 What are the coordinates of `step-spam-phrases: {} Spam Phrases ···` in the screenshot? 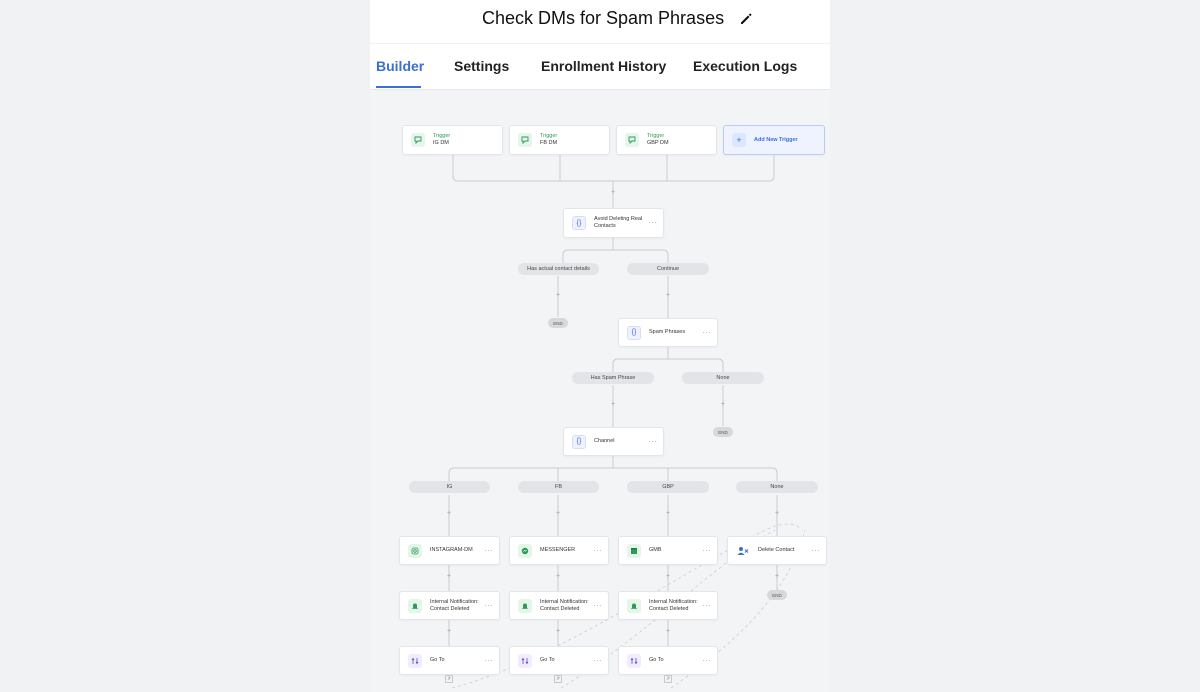 It's located at (668, 332).